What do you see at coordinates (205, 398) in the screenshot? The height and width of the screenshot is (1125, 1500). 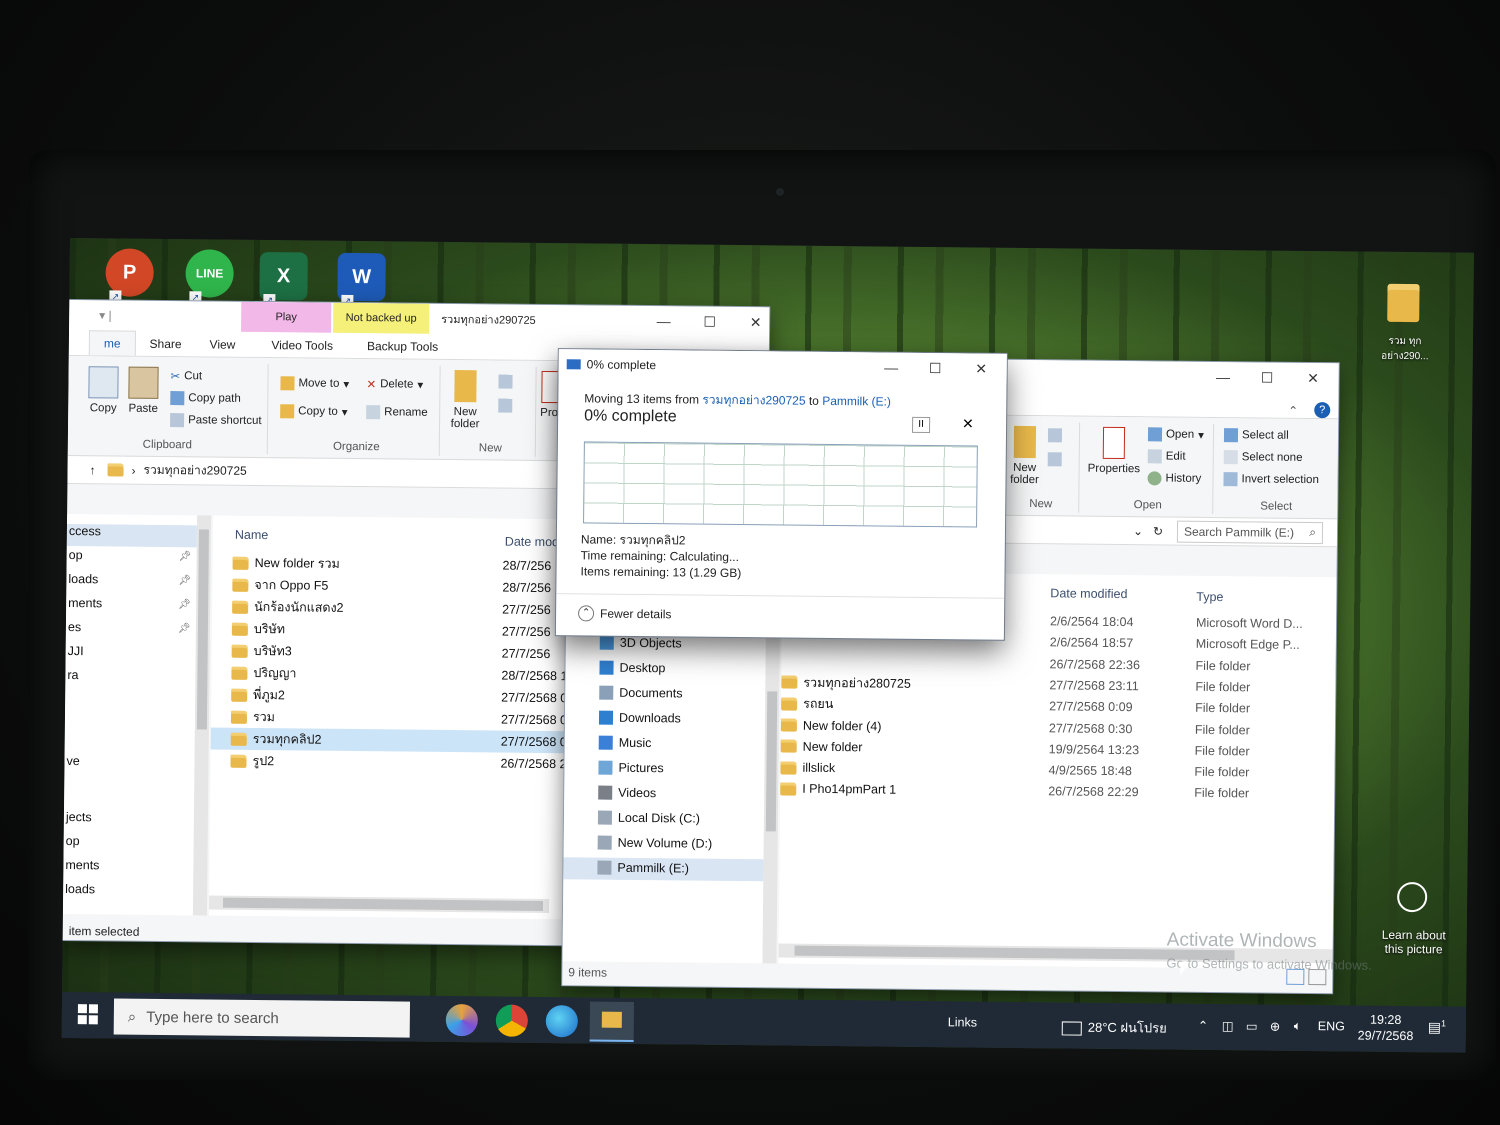 I see `copy-path-button: Copy path` at bounding box center [205, 398].